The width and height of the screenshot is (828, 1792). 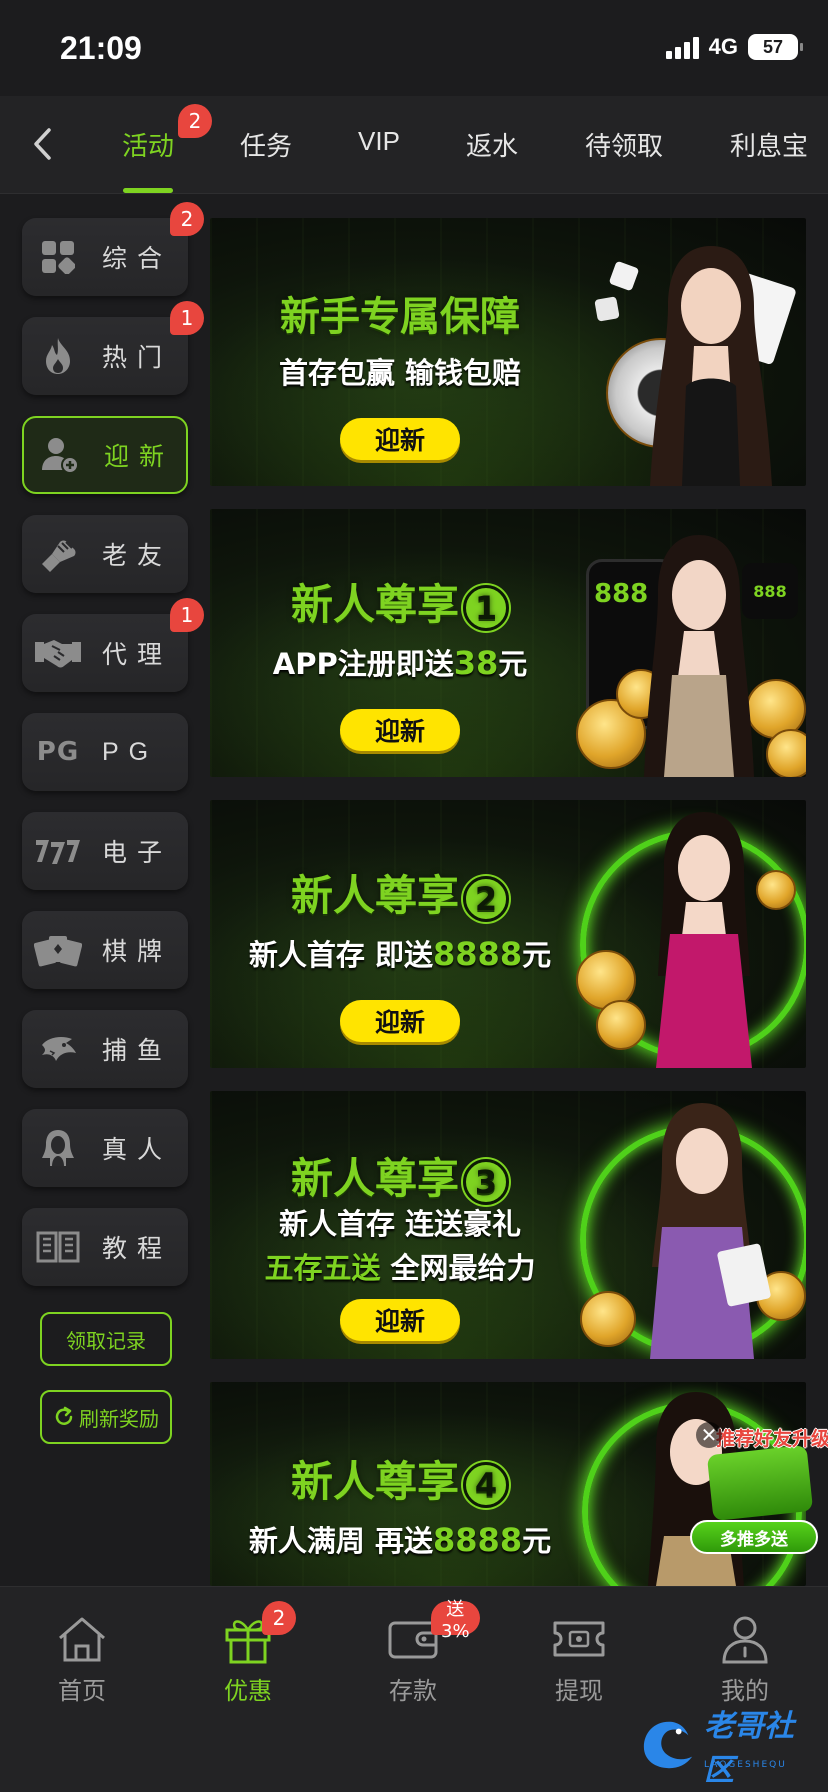 What do you see at coordinates (64, 1415) in the screenshot?
I see `refresh-icon` at bounding box center [64, 1415].